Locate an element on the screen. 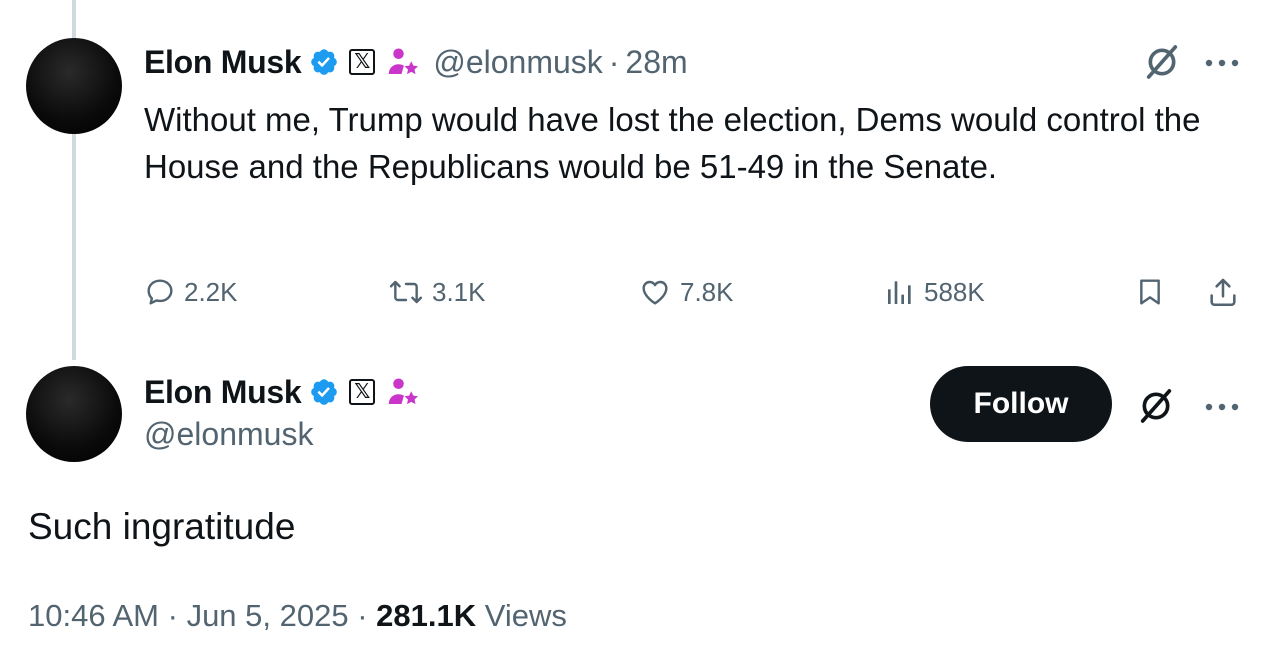 This screenshot has width=1266, height=662. views-button: 588K is located at coordinates (934, 292).